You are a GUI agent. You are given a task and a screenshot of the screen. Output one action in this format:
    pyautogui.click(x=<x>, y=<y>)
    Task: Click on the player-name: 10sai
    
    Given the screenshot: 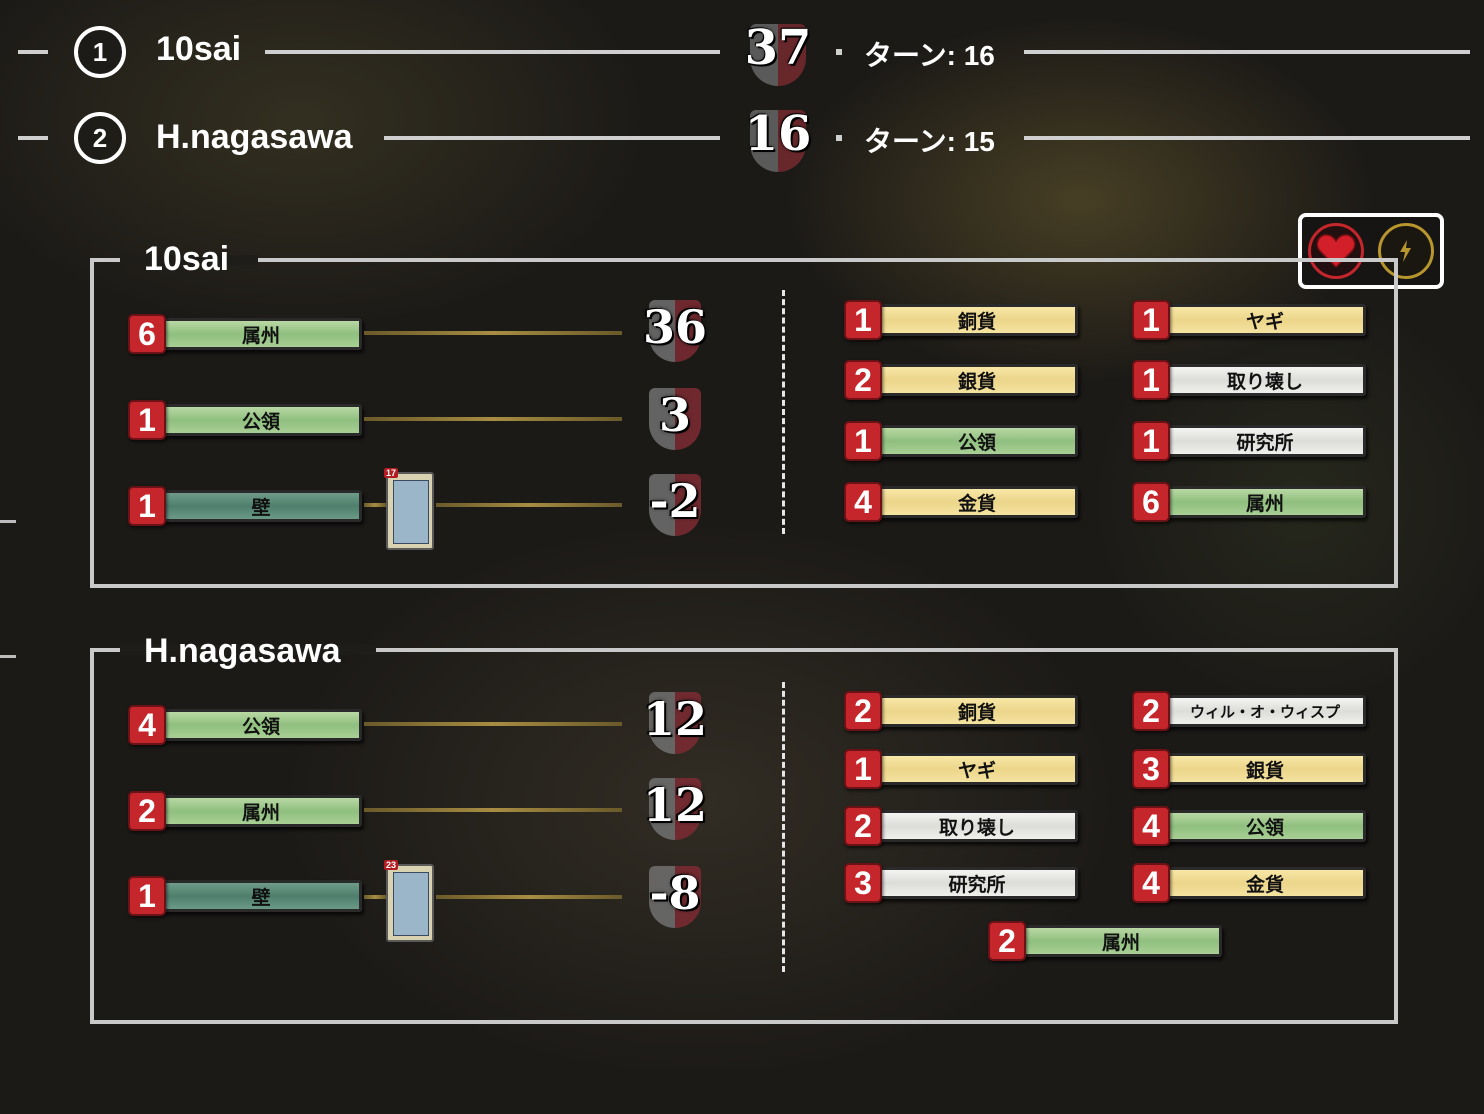 What is the action you would take?
    pyautogui.click(x=199, y=49)
    